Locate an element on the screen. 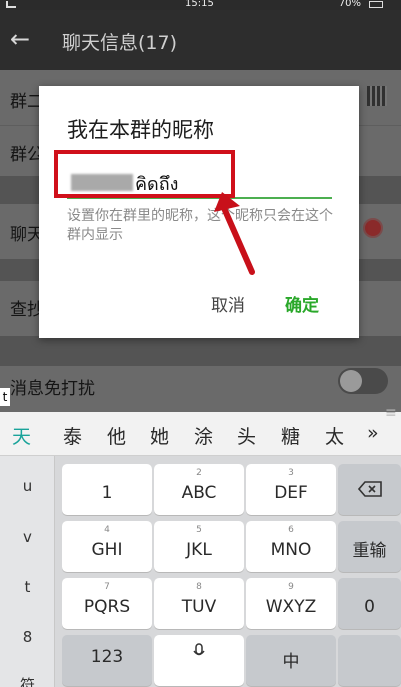 The image size is (401, 687). side-label: t is located at coordinates (5, 397).